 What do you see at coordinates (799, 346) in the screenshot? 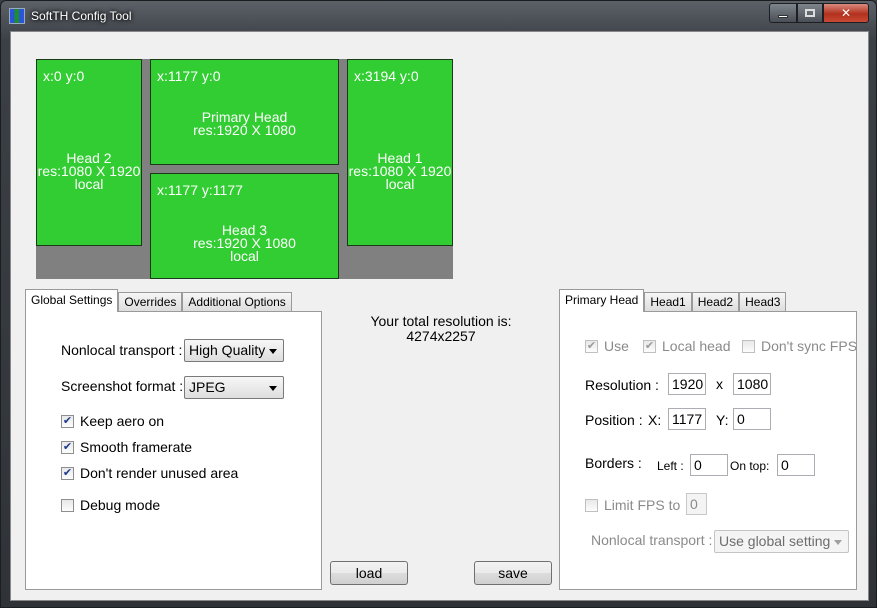
I see `dont-sync-fps-checkbox: Don't sync FPS` at bounding box center [799, 346].